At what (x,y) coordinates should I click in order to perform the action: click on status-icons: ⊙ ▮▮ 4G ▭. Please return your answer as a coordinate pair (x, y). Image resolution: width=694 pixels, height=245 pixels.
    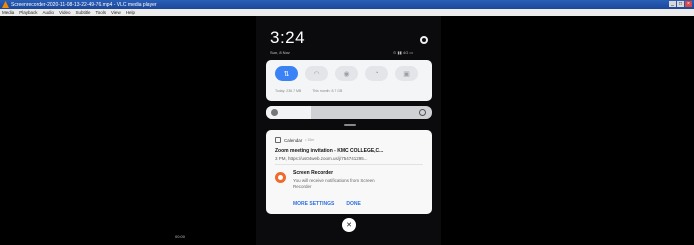
    Looking at the image, I should click on (403, 52).